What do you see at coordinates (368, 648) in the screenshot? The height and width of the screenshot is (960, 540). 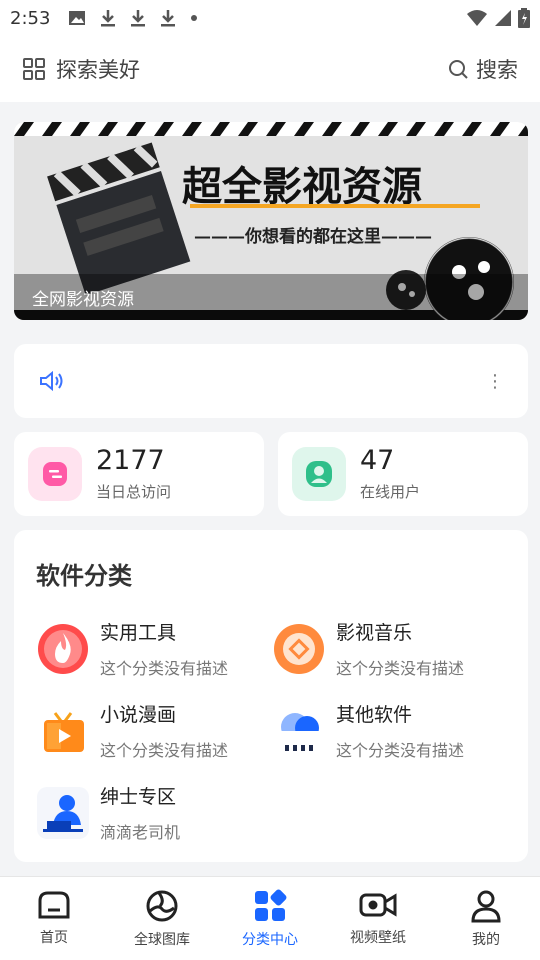 I see `category-video-music: 影视音乐 这个分类没有描述` at bounding box center [368, 648].